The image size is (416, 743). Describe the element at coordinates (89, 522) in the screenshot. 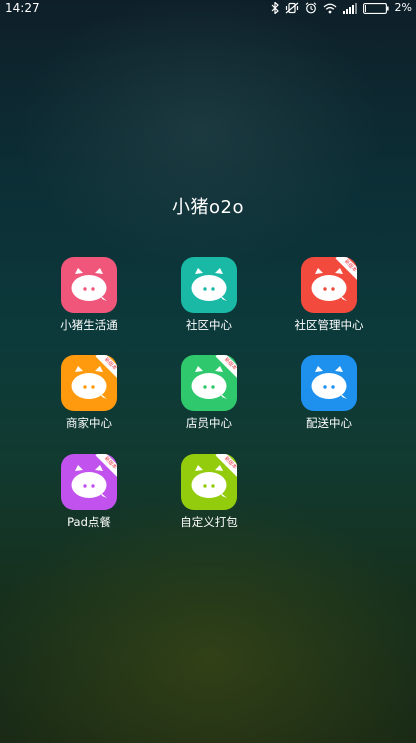

I see `app-label: Pad点餐` at that location.